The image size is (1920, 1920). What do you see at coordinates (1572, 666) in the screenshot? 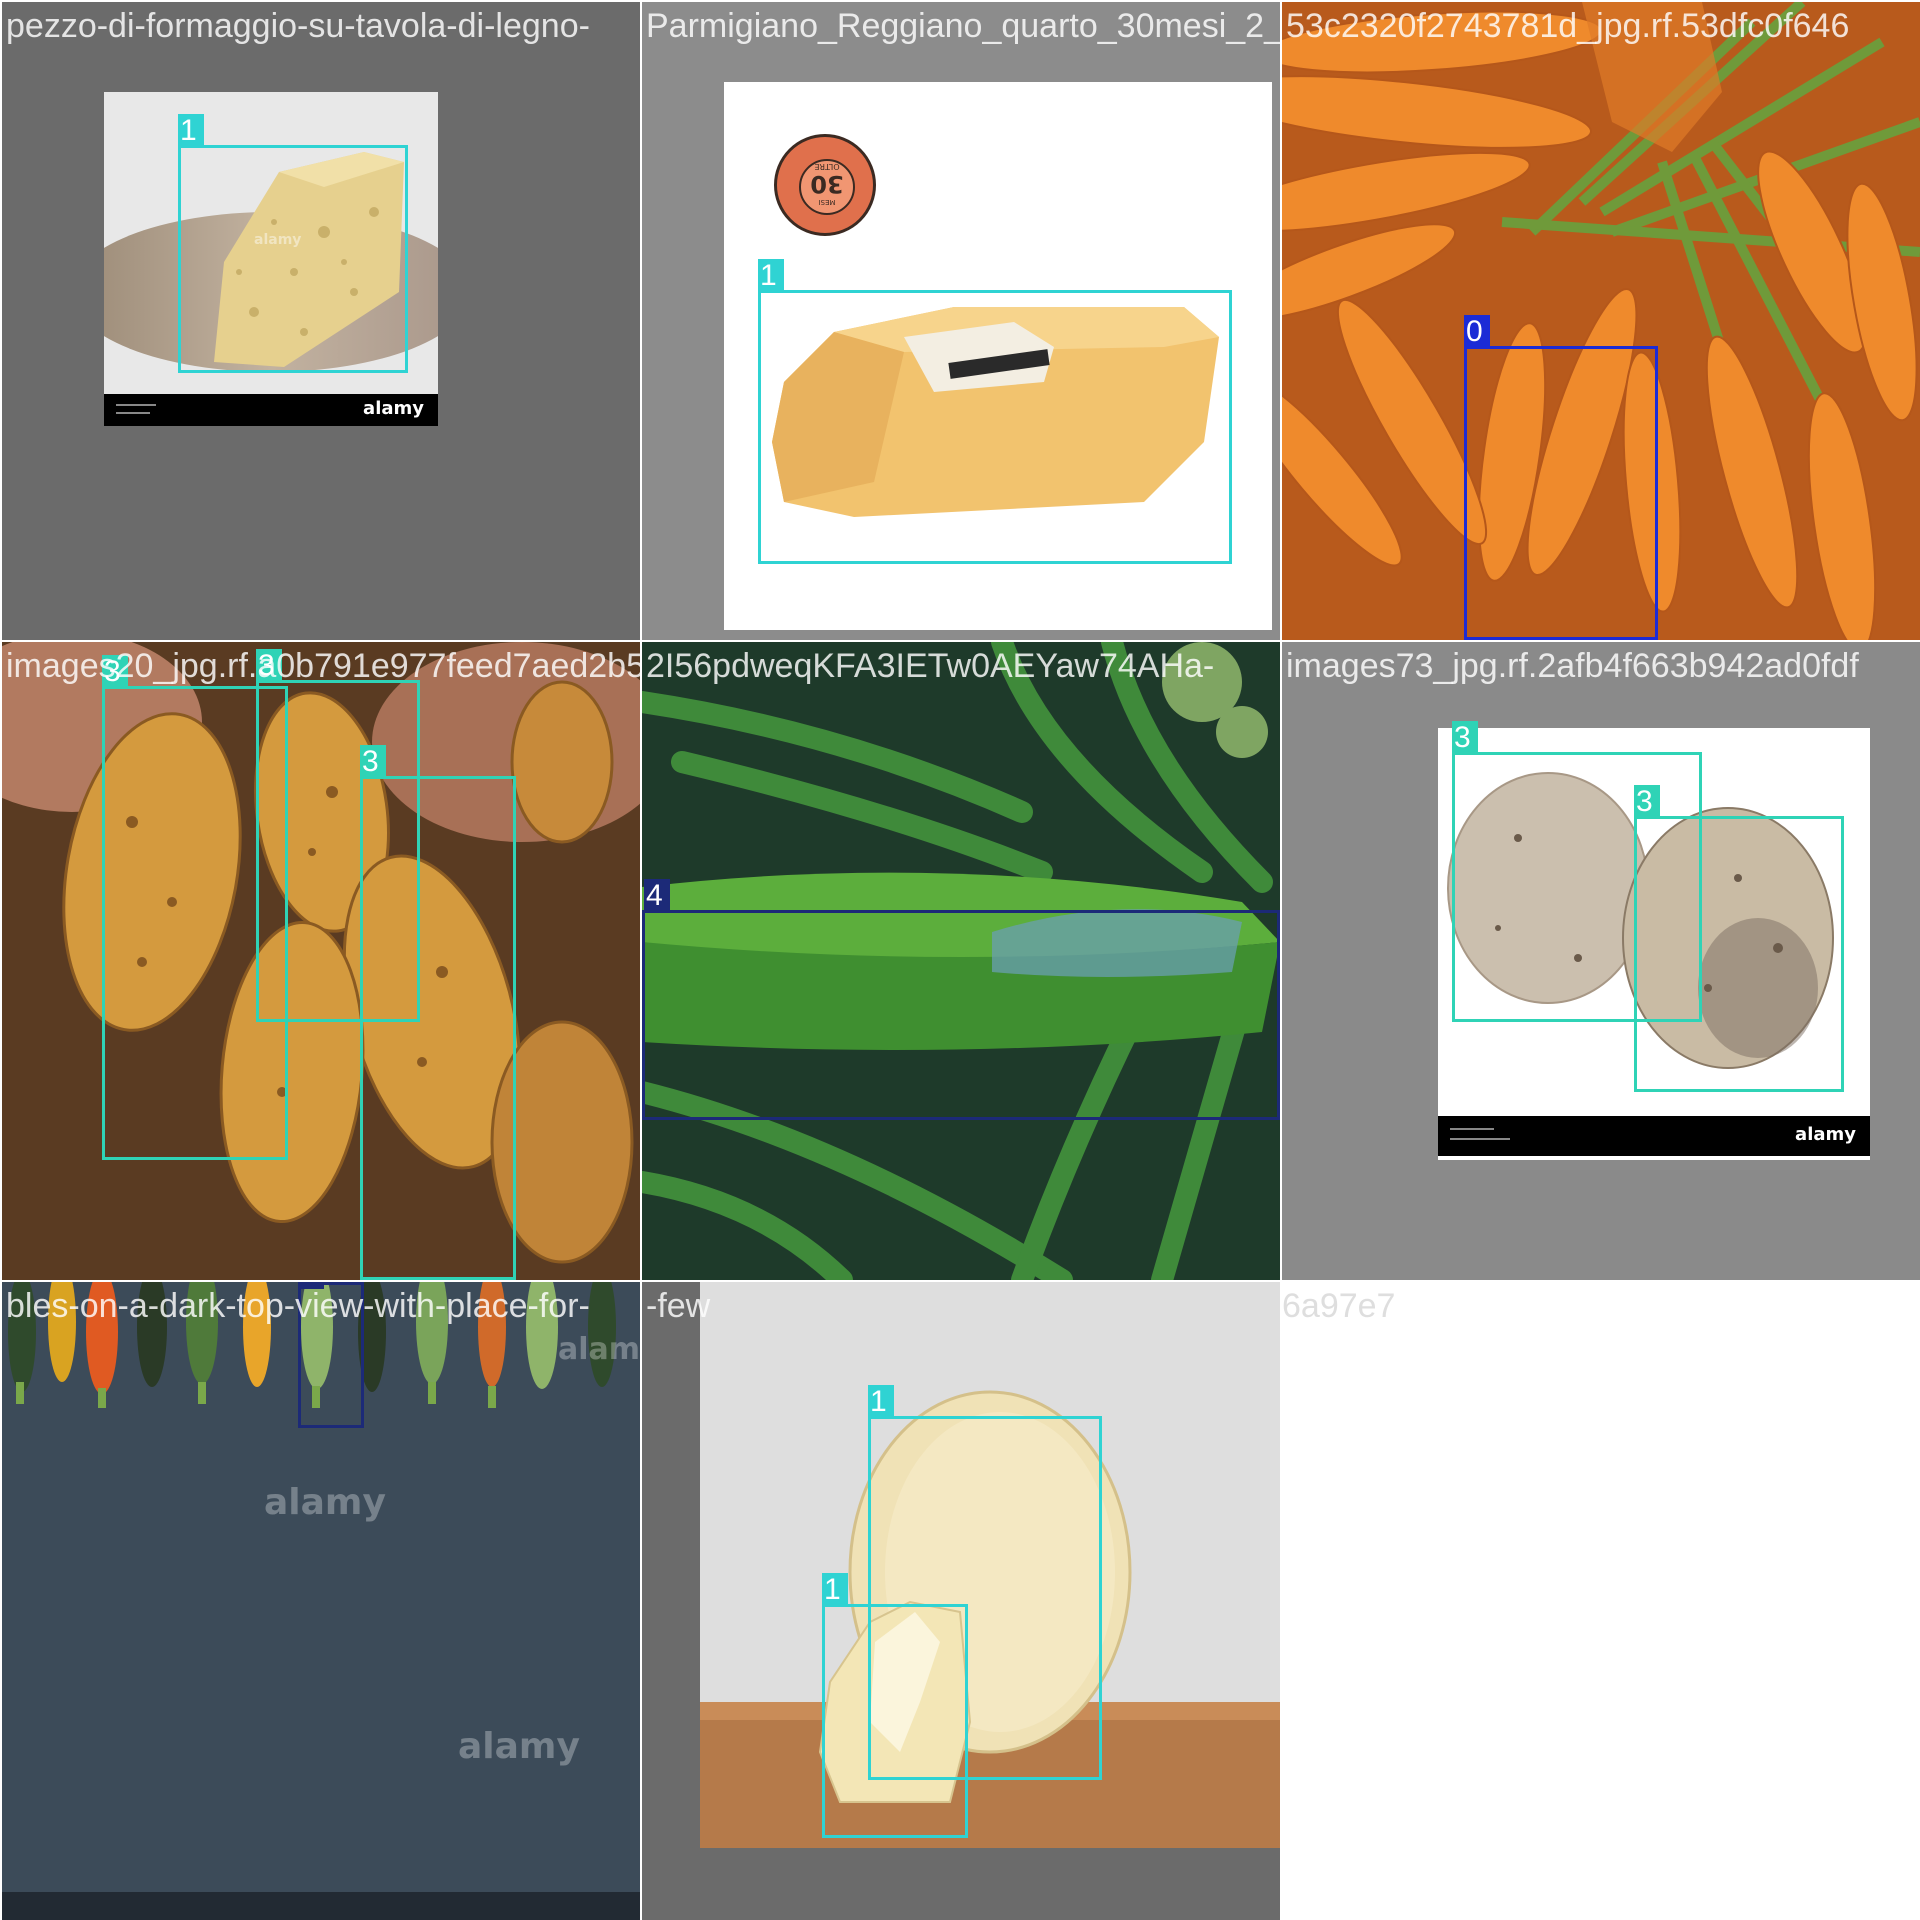
I see `image-filename: images73_jpg.rf.2afb4f663b942ad0fdf` at bounding box center [1572, 666].